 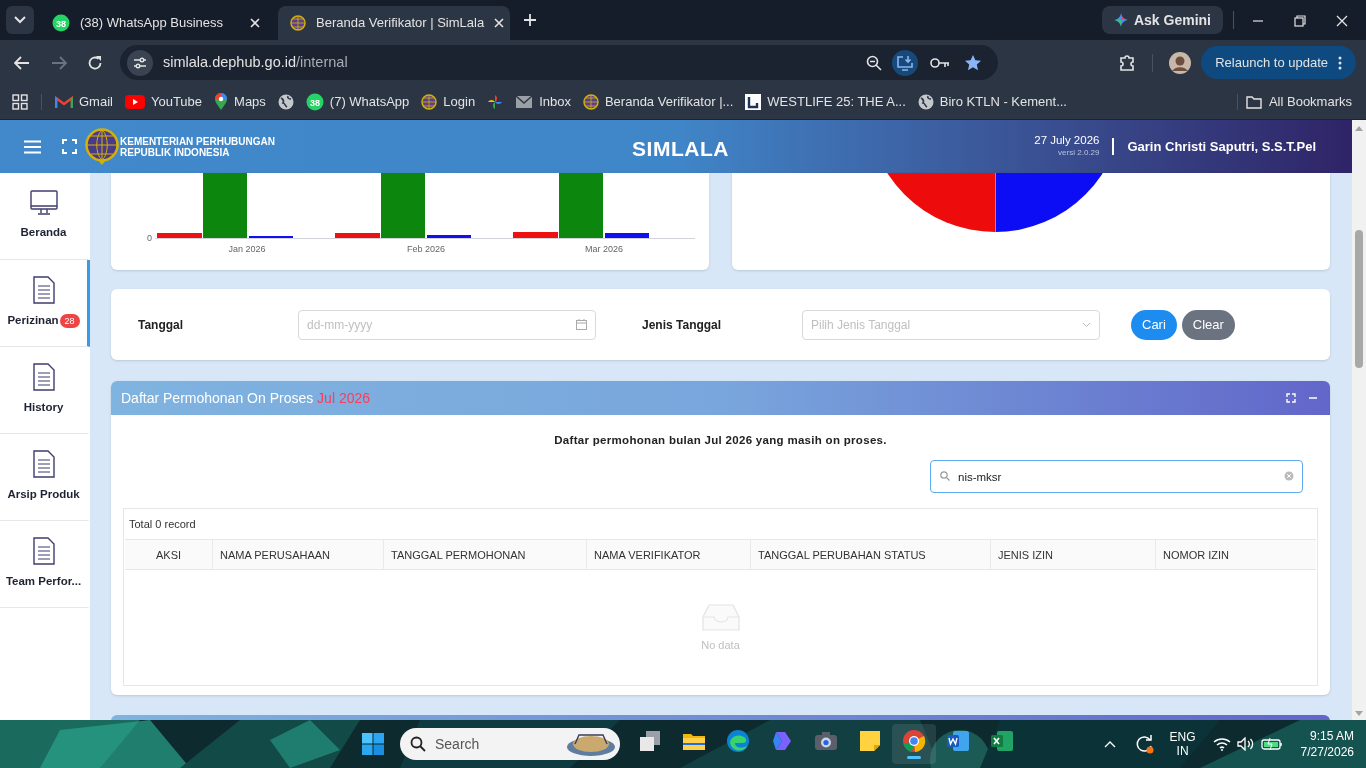 What do you see at coordinates (543, 102) in the screenshot?
I see `bookmark-item: Inbox` at bounding box center [543, 102].